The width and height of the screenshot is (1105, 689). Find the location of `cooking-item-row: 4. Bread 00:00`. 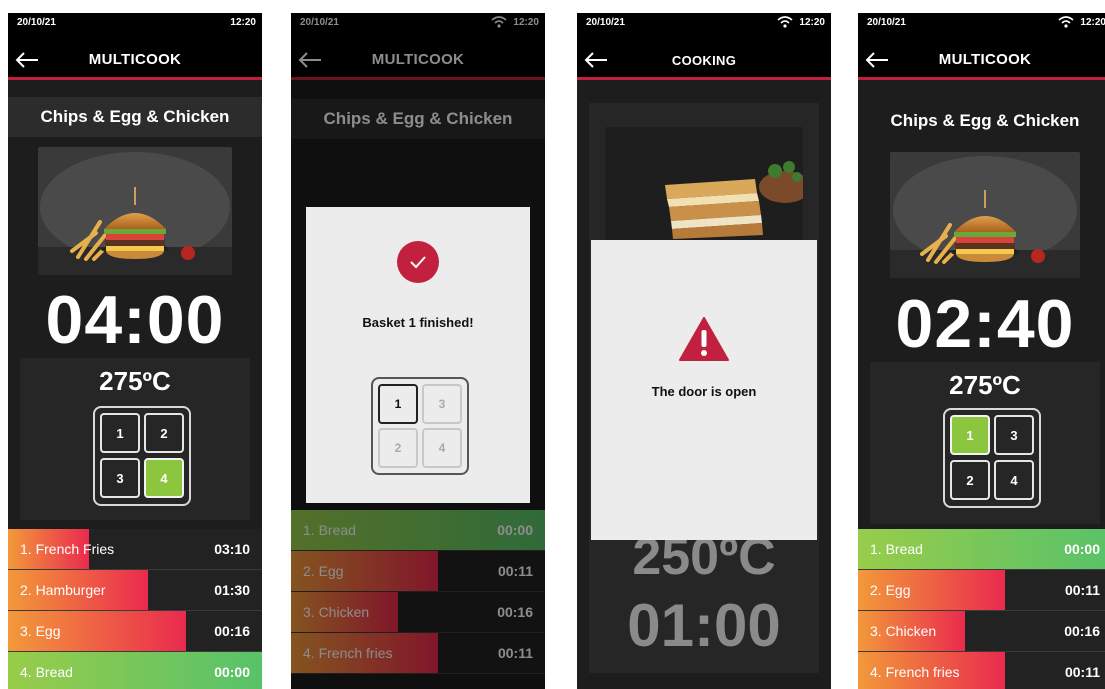

cooking-item-row: 4. Bread 00:00 is located at coordinates (135, 670).